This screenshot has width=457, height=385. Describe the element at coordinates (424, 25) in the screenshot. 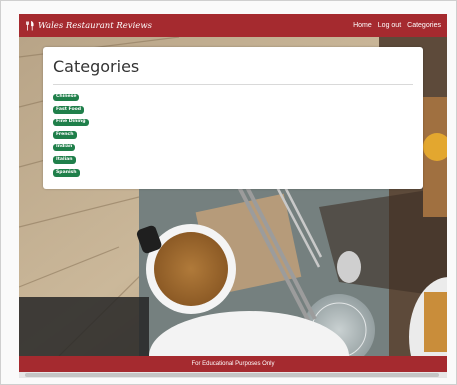

I see `nav-categories-link: Categories` at that location.